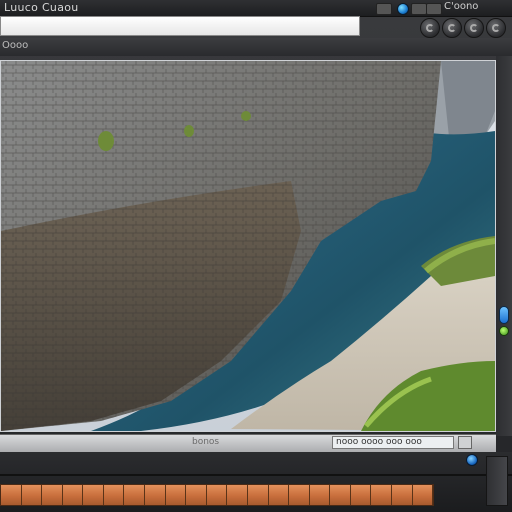 This screenshot has width=512, height=512. What do you see at coordinates (41, 7) in the screenshot?
I see `window-title: Luuco Cuaou` at bounding box center [41, 7].